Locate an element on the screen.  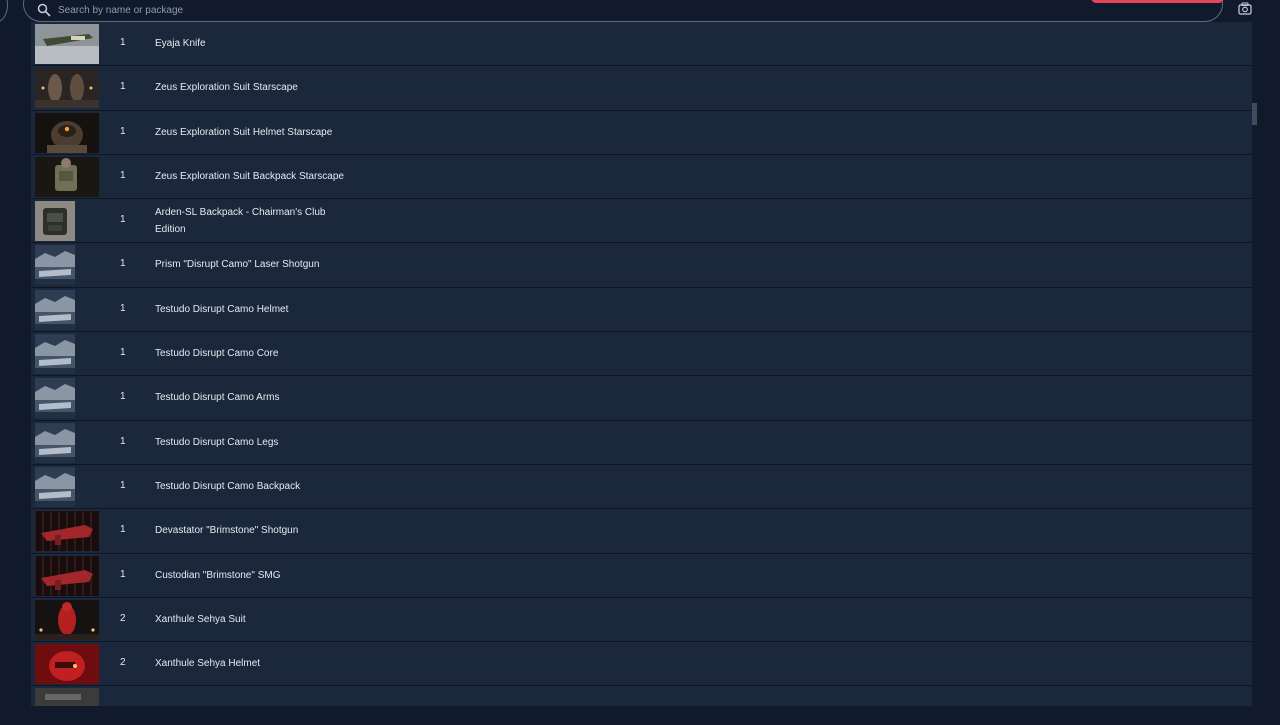
screenshot-icon is located at coordinates (1245, 9).